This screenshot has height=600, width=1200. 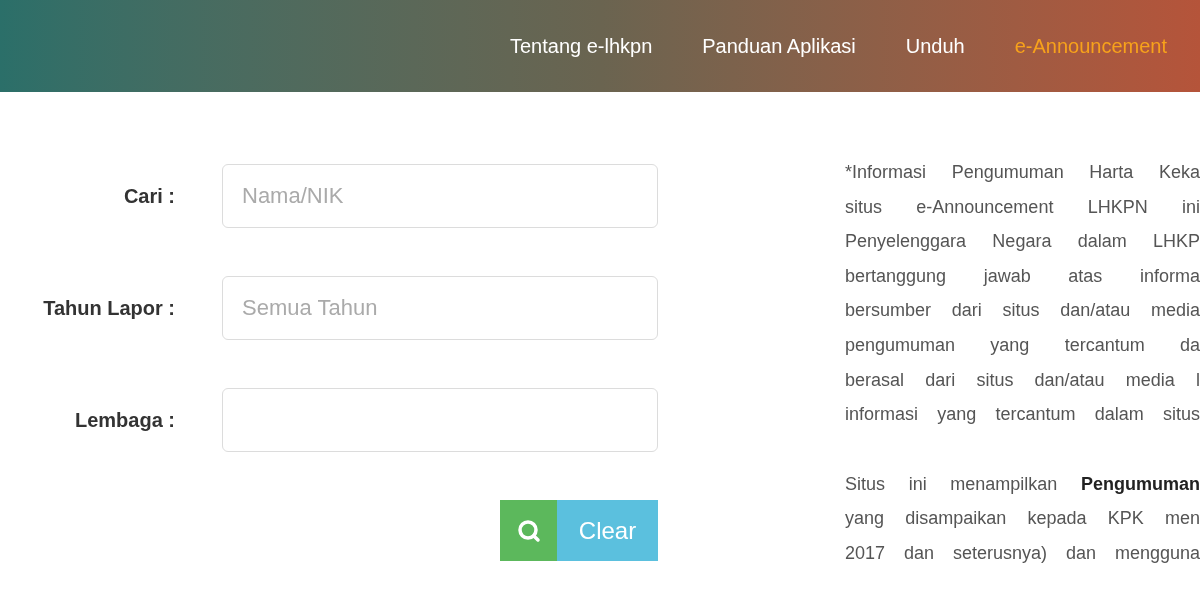 What do you see at coordinates (440, 420) in the screenshot?
I see `input-field` at bounding box center [440, 420].